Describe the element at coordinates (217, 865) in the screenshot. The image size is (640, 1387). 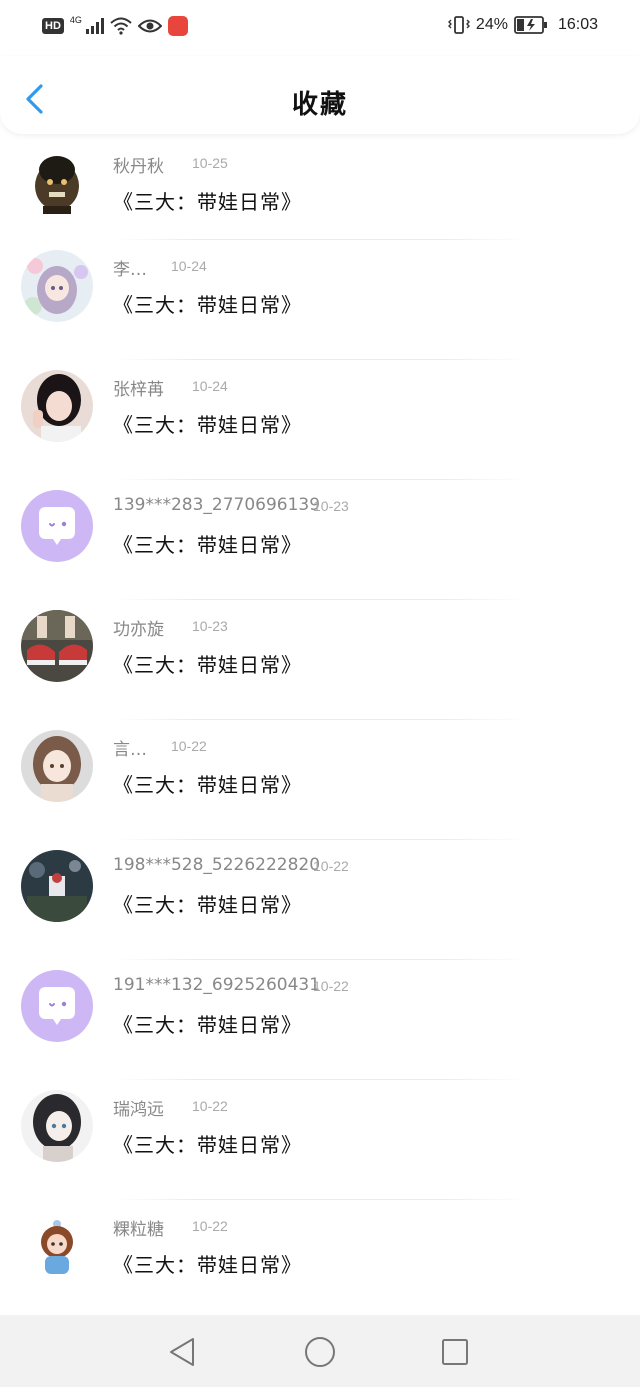
I see `username: 198***528_5226222820` at that location.